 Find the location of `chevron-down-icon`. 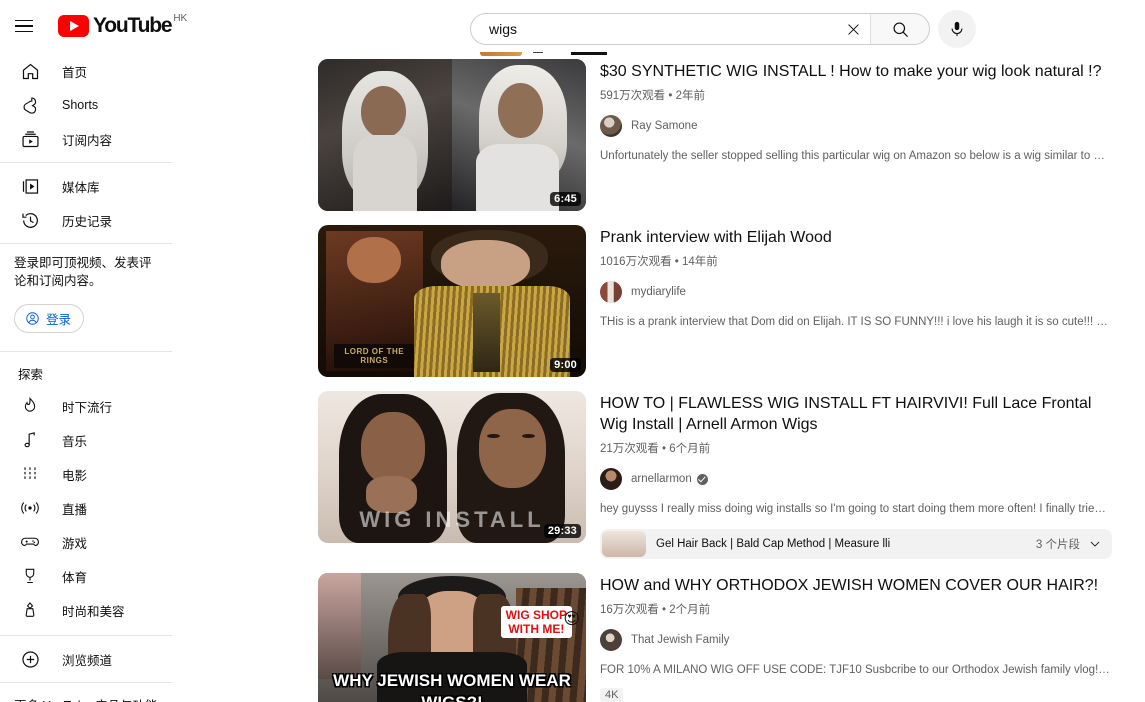

chevron-down-icon is located at coordinates (1095, 544).